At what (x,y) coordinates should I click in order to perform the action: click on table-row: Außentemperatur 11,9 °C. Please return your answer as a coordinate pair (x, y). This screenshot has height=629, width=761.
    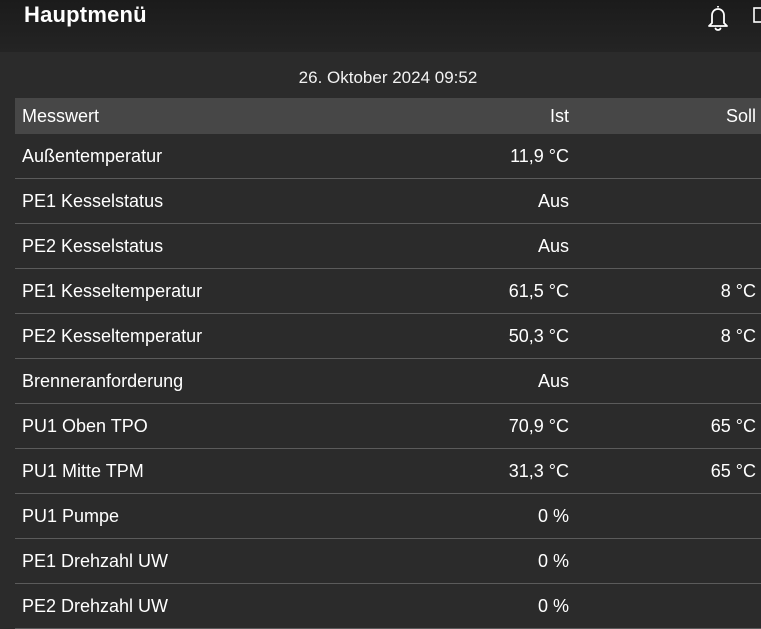
    Looking at the image, I should click on (388, 156).